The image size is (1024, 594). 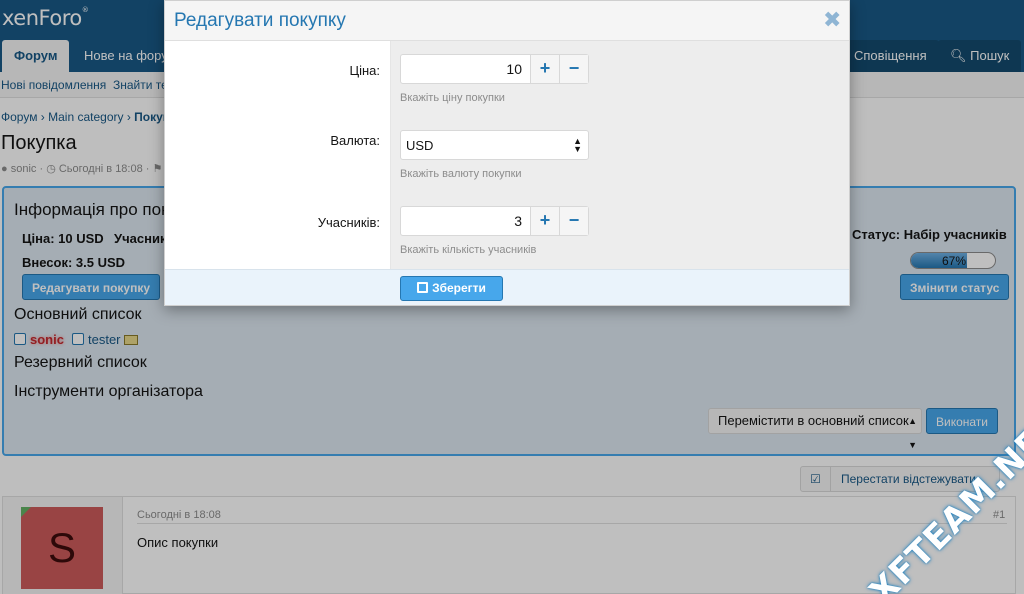 I want to click on price-input: 10 + −, so click(x=494, y=69).